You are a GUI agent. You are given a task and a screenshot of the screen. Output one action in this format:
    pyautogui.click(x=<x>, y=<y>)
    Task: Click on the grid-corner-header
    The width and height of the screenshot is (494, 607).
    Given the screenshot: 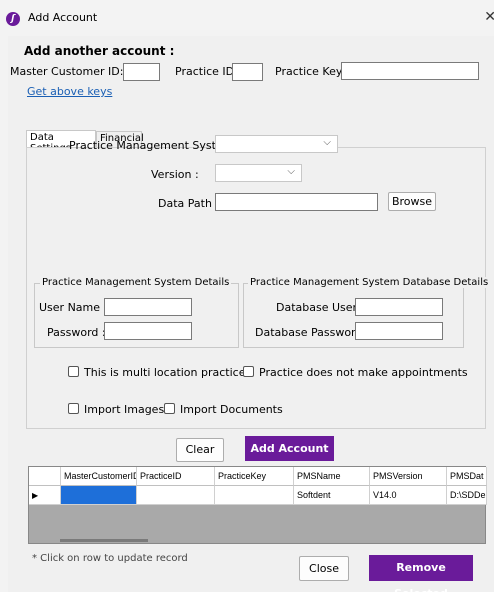 What is the action you would take?
    pyautogui.click(x=45, y=476)
    